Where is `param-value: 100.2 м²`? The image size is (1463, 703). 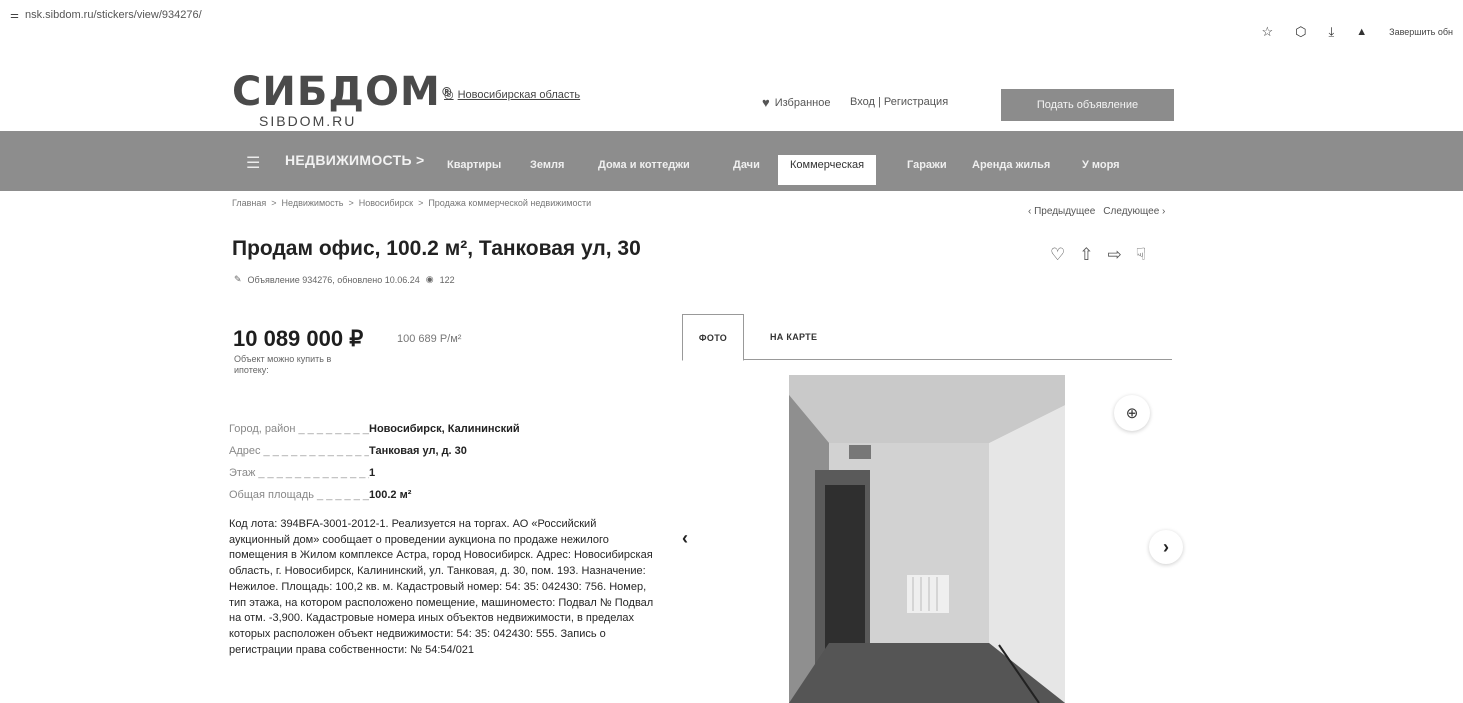
param-value: 100.2 м² is located at coordinates (390, 495).